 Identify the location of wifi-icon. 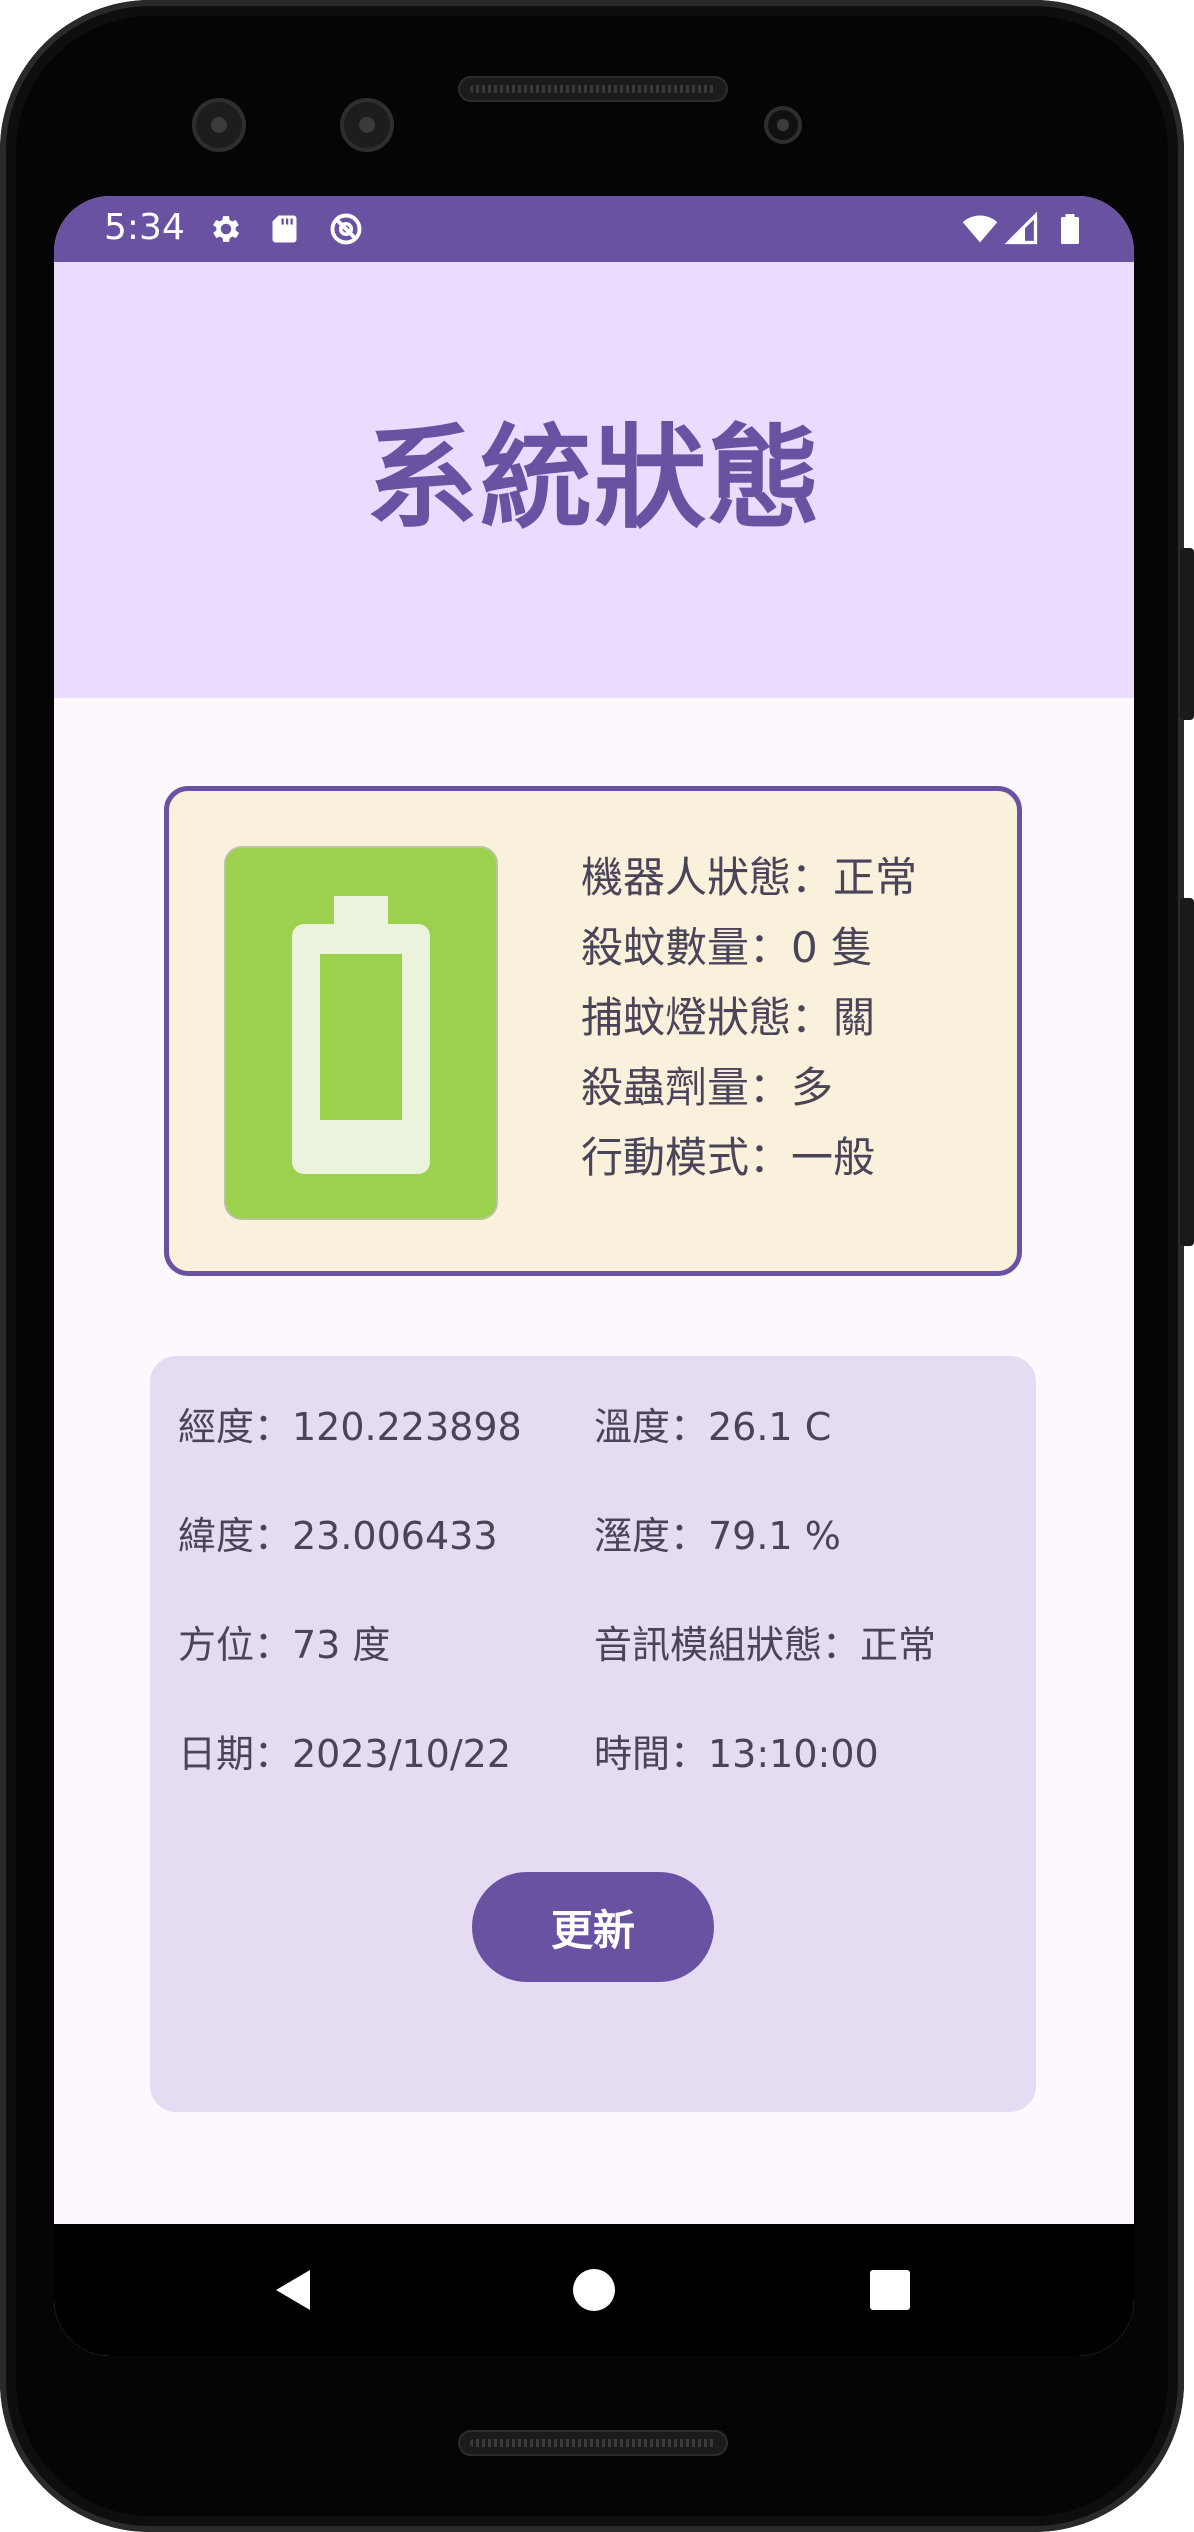
(980, 229).